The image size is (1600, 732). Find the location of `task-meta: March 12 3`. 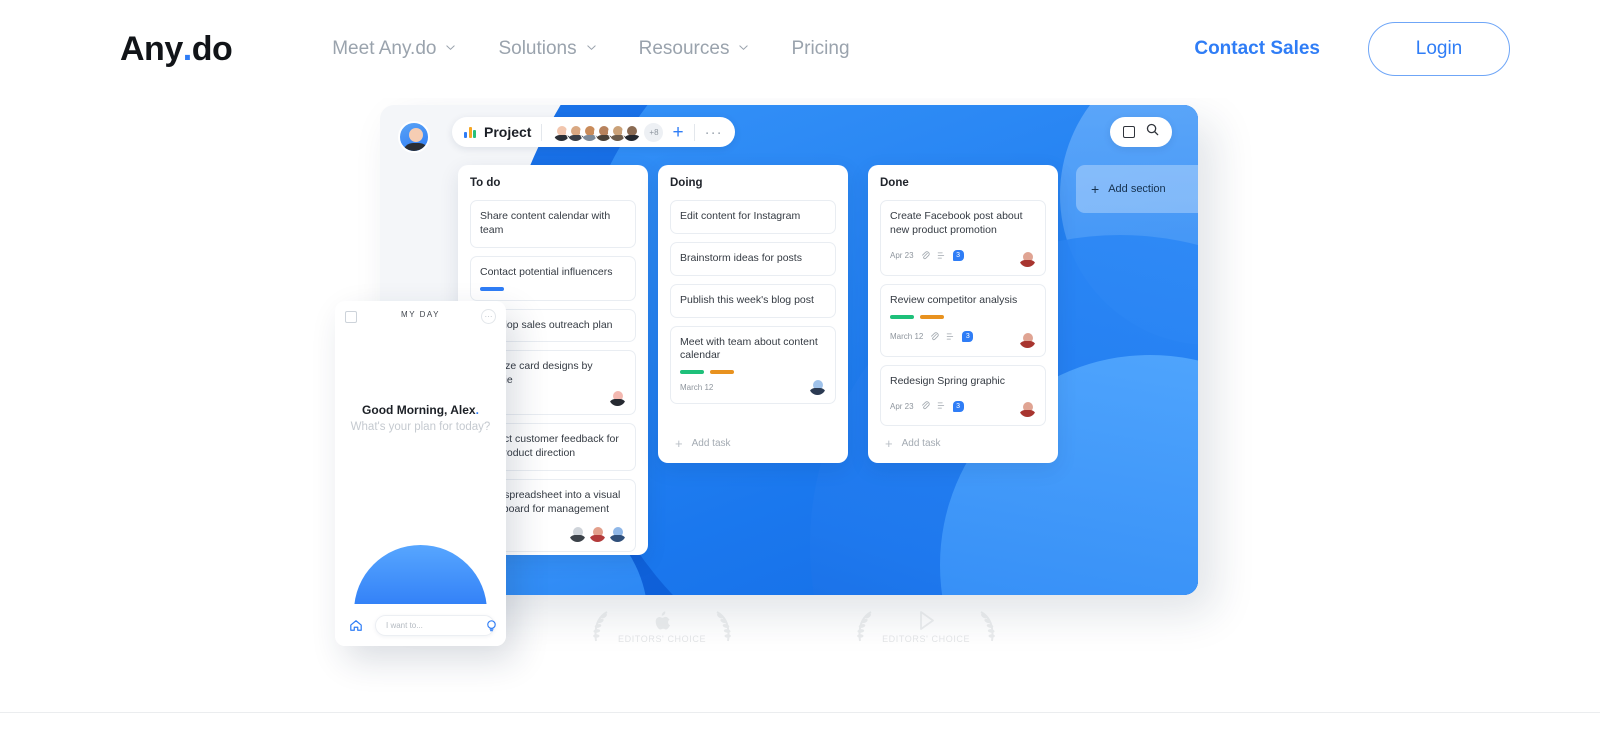

task-meta: March 12 3 is located at coordinates (963, 337).